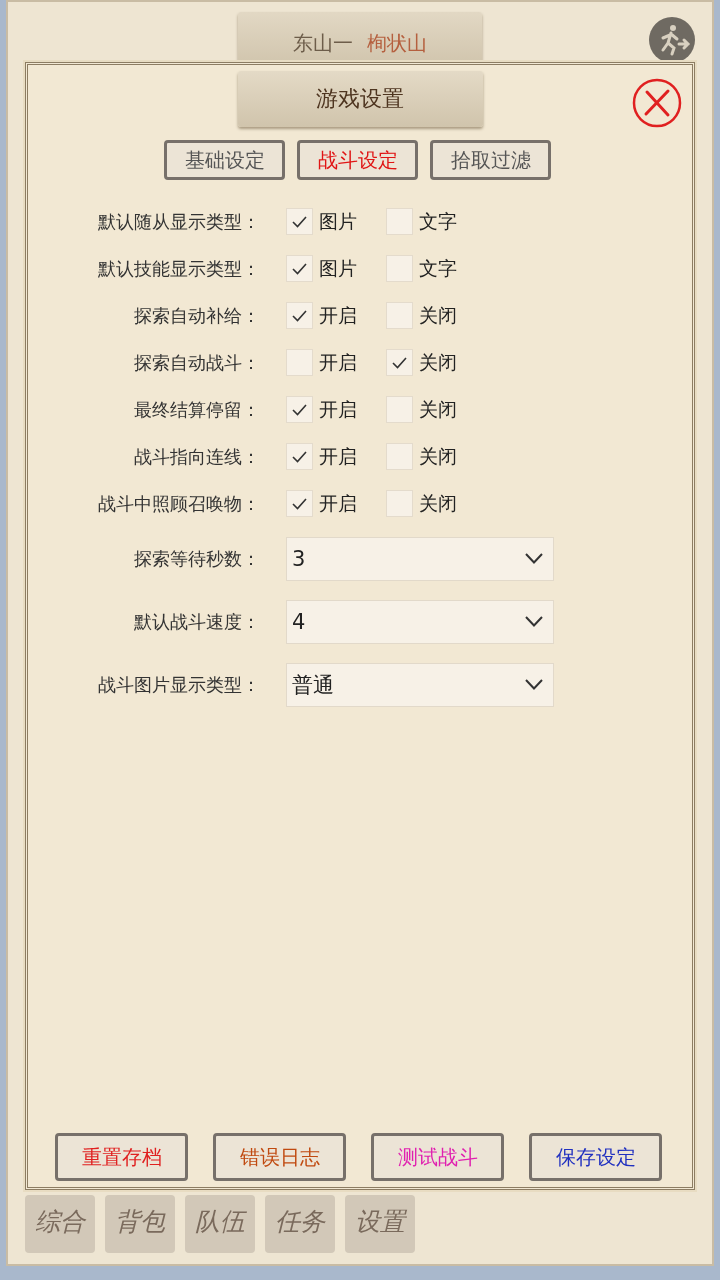 The image size is (720, 1280). I want to click on action-button: 错误日志, so click(279, 1157).